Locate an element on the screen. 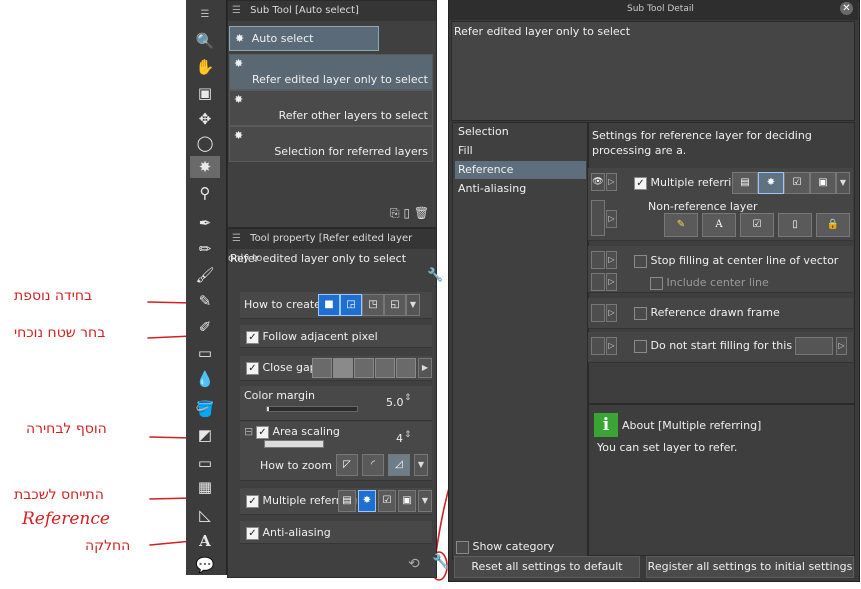 This screenshot has width=861, height=589. decoration-tool-icon: ✐ is located at coordinates (205, 327).